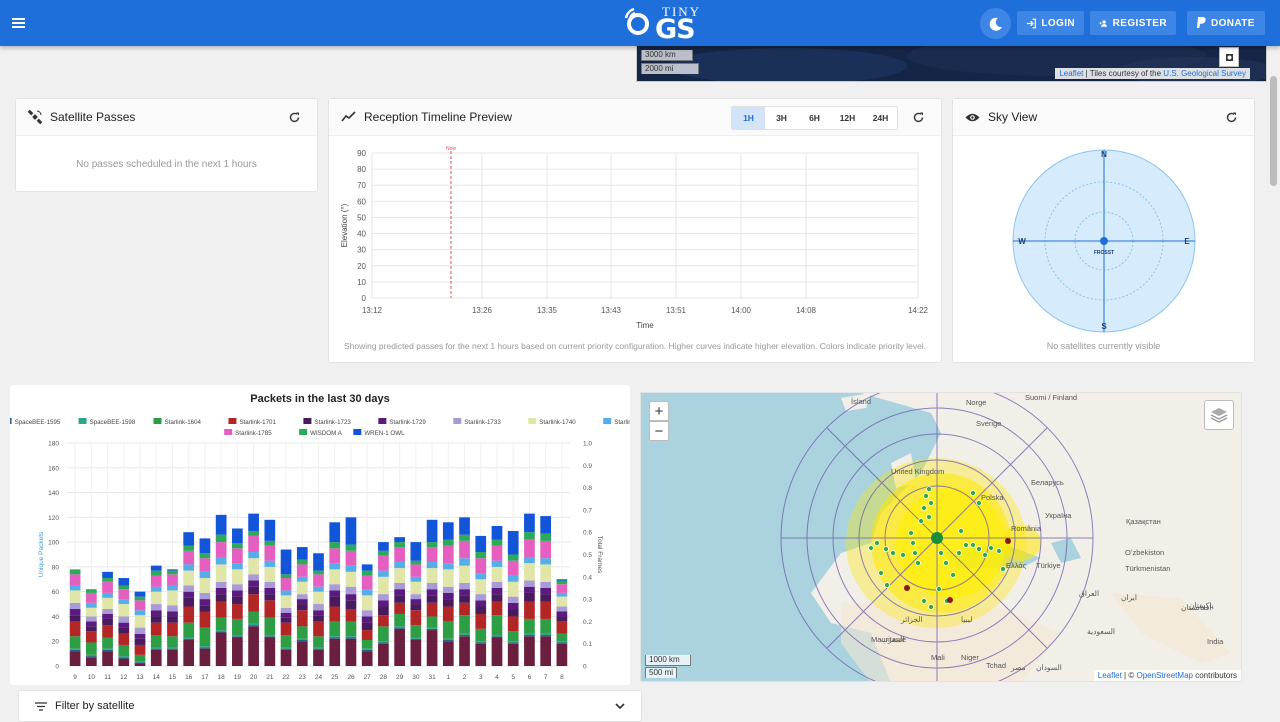 The width and height of the screenshot is (1280, 722). Describe the element at coordinates (880, 118) in the screenshot. I see `range-button-24h: 24H` at that location.